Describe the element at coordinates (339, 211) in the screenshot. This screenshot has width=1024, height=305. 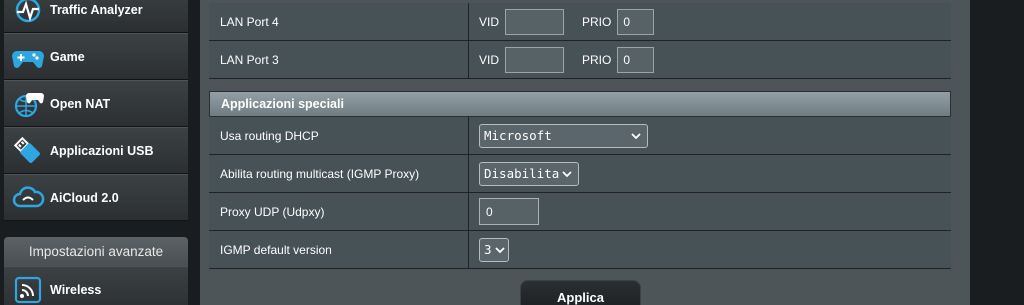
I see `setting-label: Proxy UDP (Udpxy)` at that location.